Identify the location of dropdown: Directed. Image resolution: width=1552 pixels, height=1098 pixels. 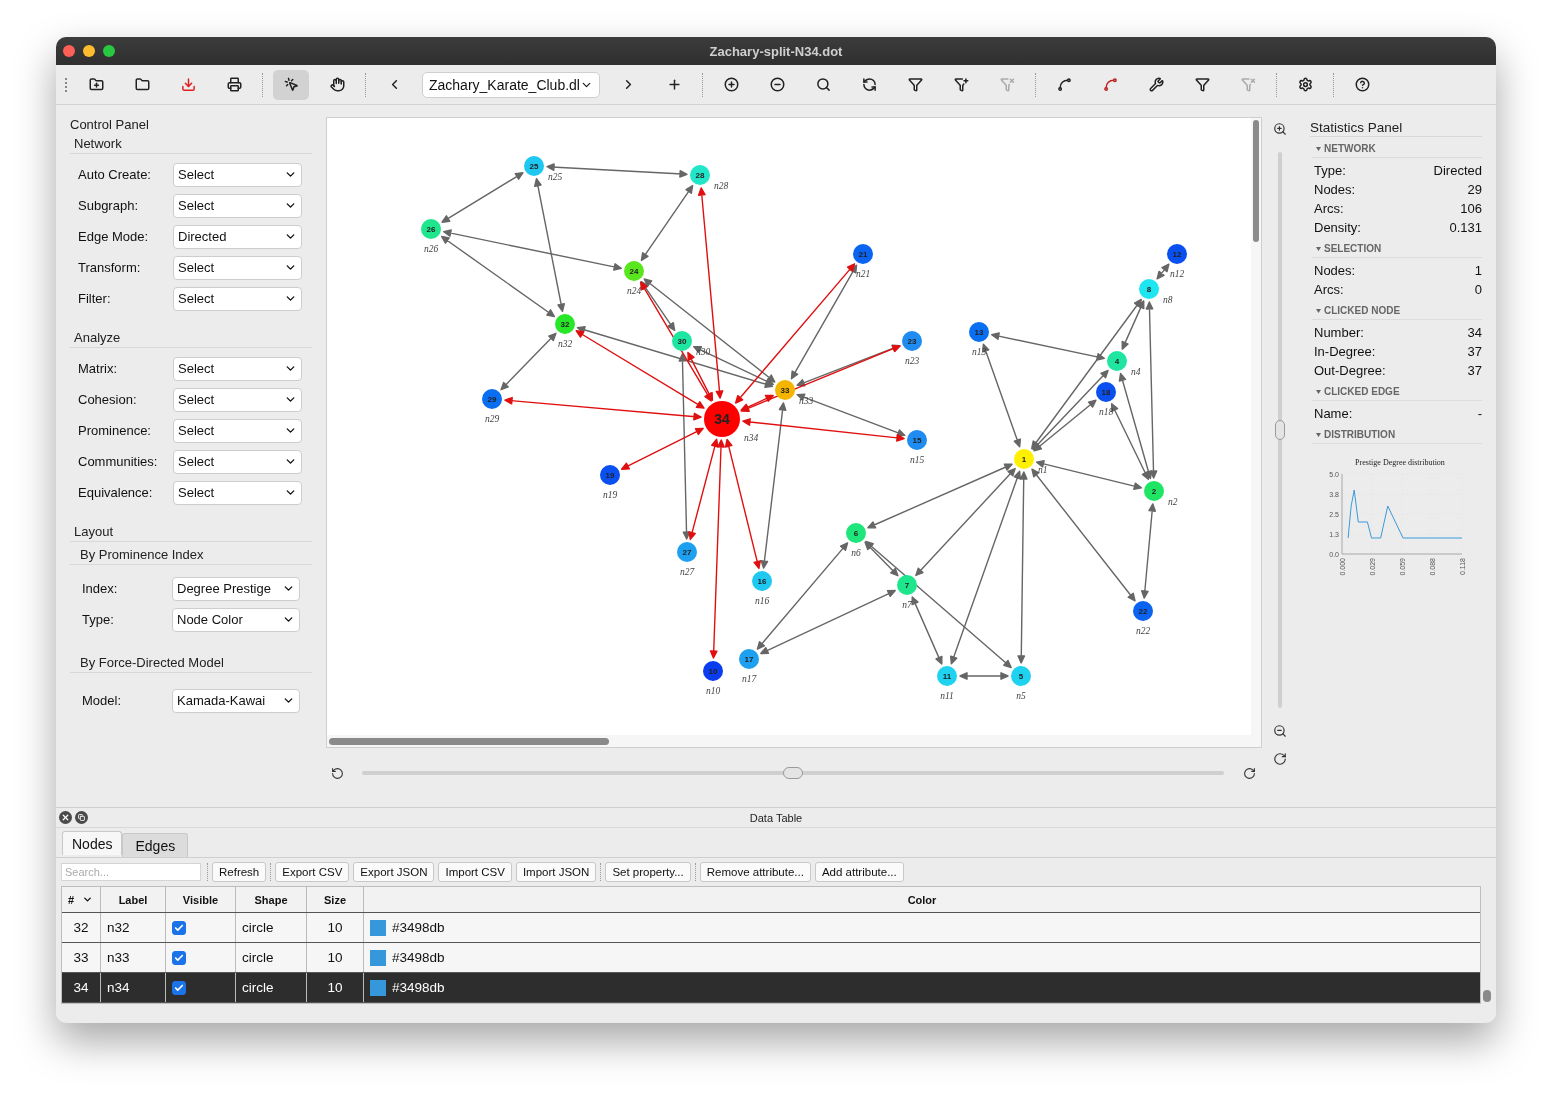
(237, 236).